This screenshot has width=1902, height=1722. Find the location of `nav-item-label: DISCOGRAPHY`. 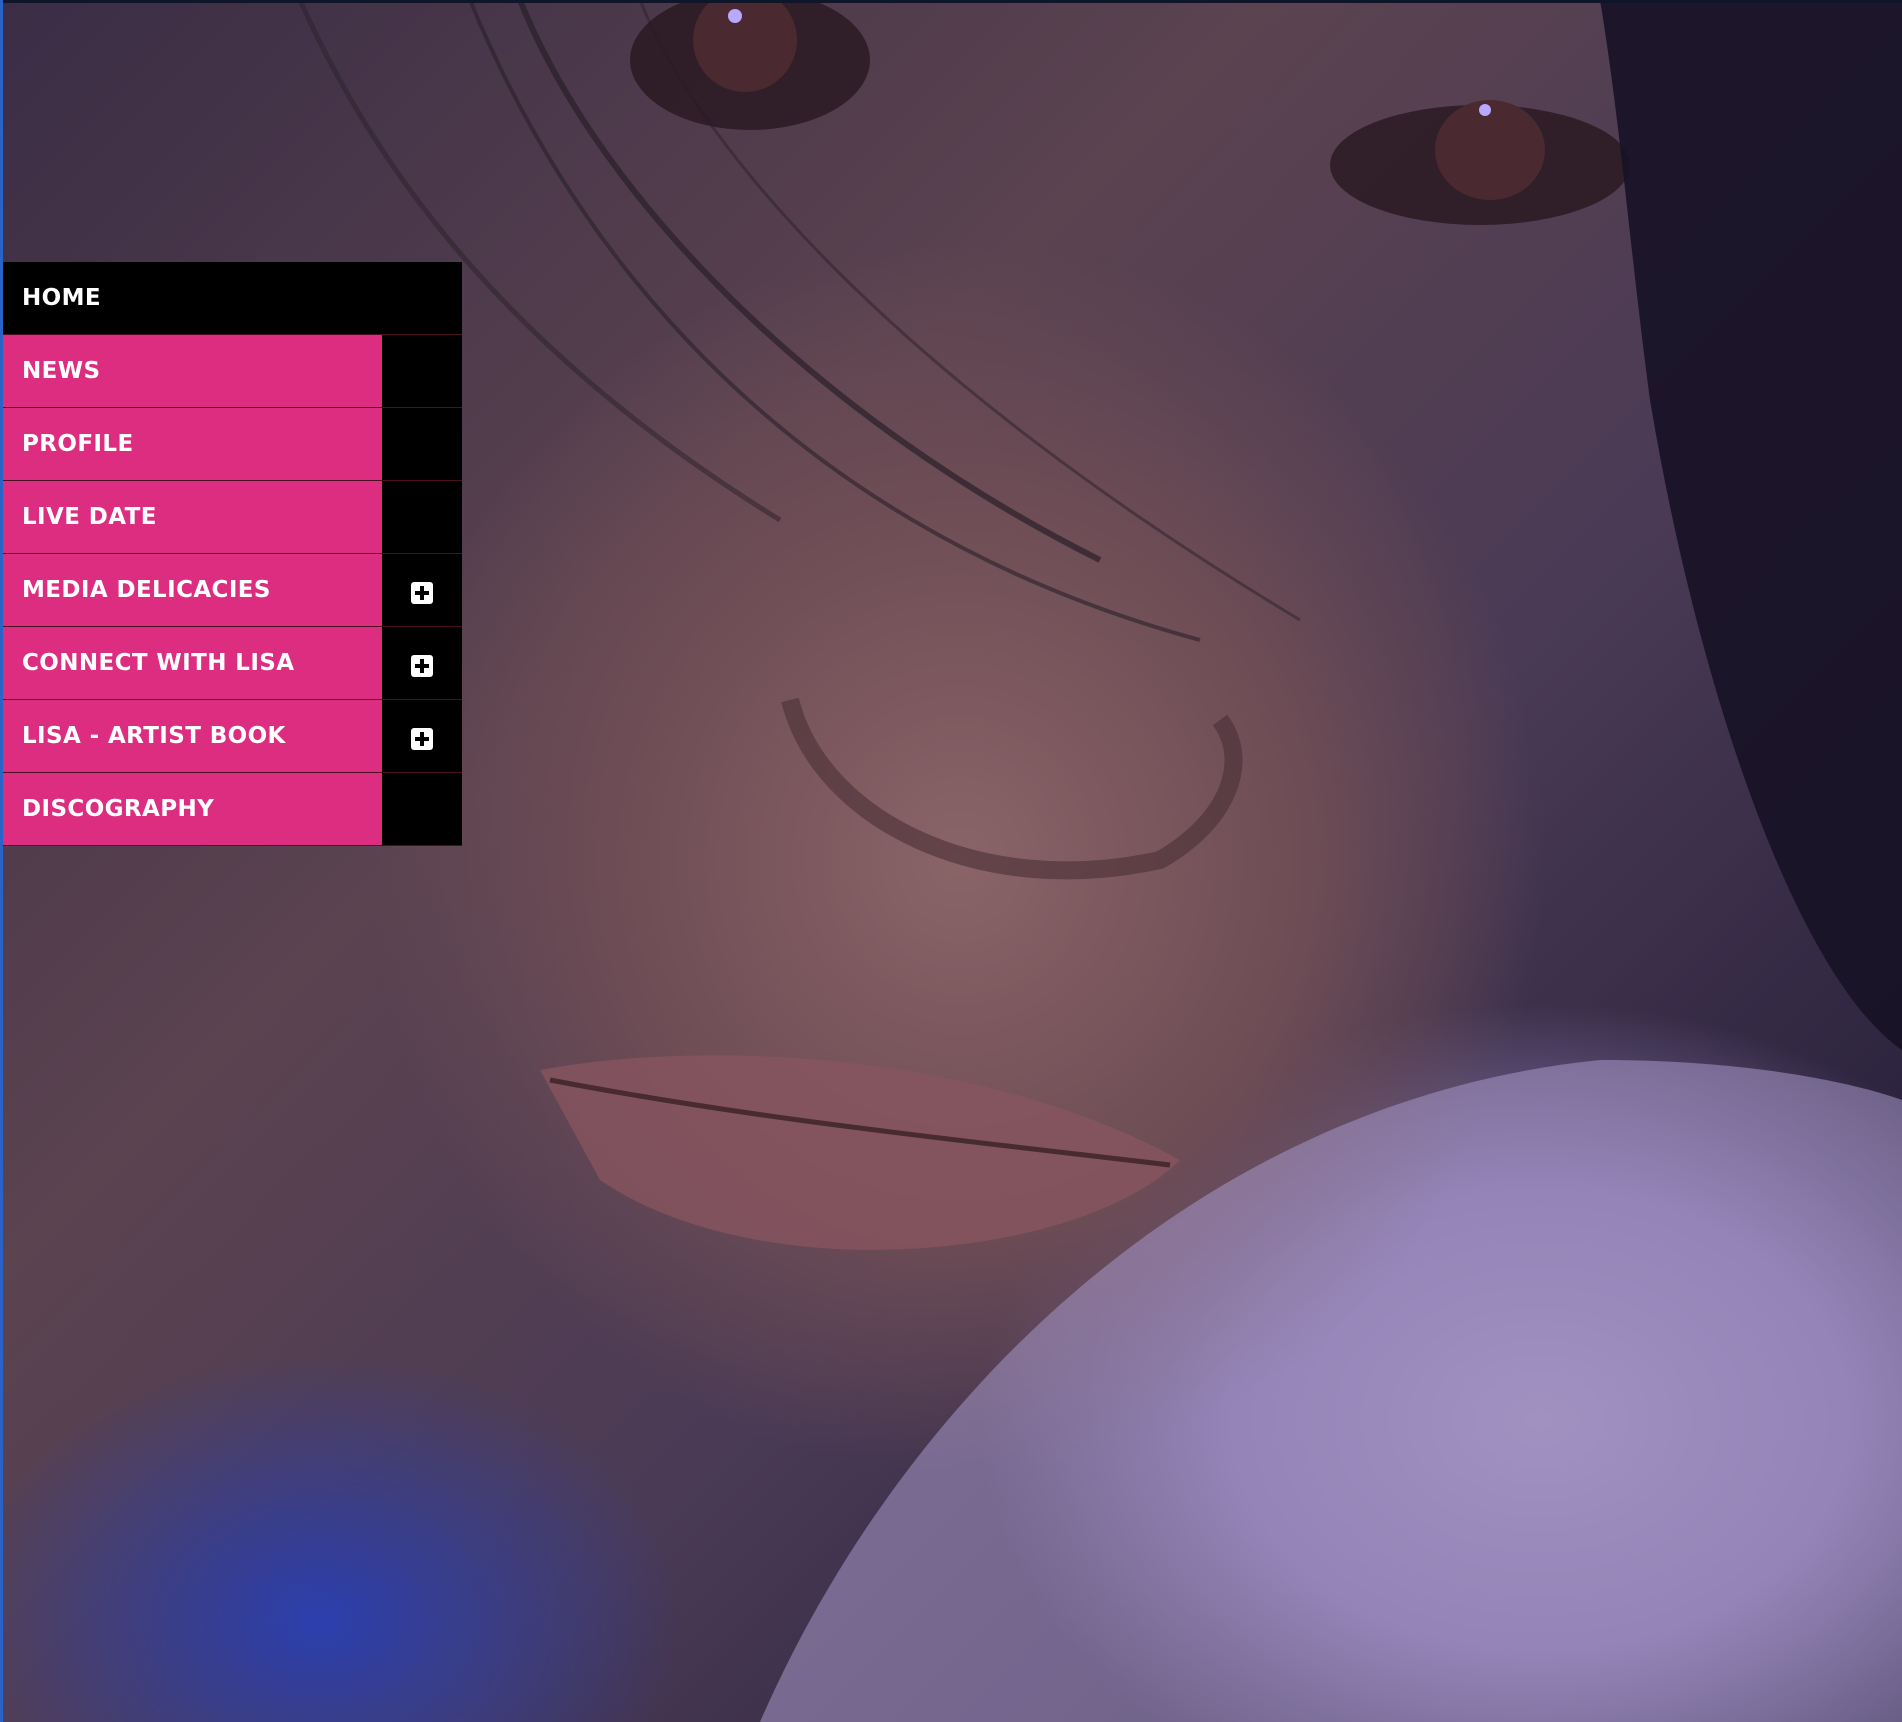

nav-item-label: DISCOGRAPHY is located at coordinates (192, 809).